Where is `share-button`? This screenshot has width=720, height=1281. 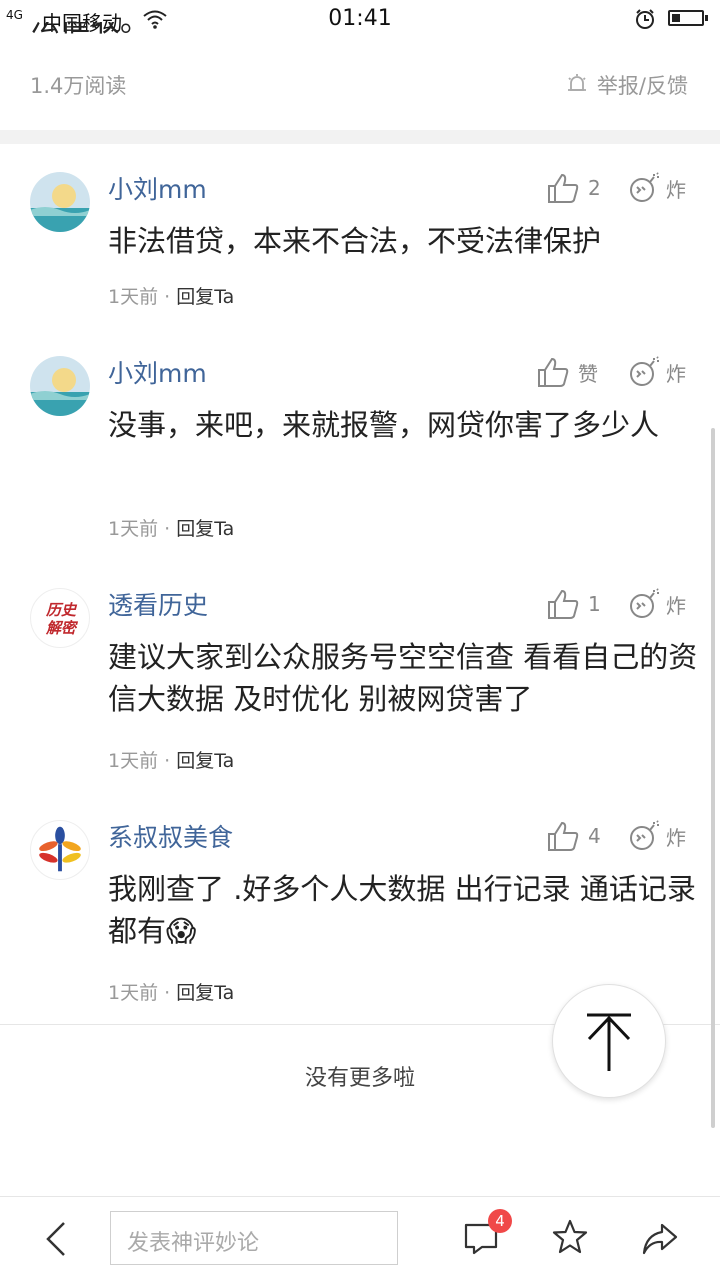
share-button is located at coordinates (660, 1241).